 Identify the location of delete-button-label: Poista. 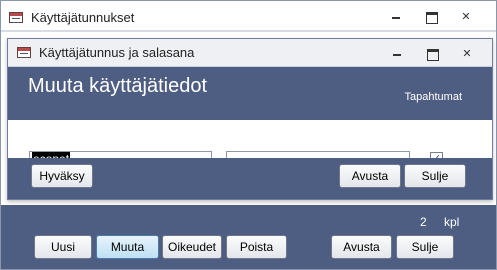
(256, 247).